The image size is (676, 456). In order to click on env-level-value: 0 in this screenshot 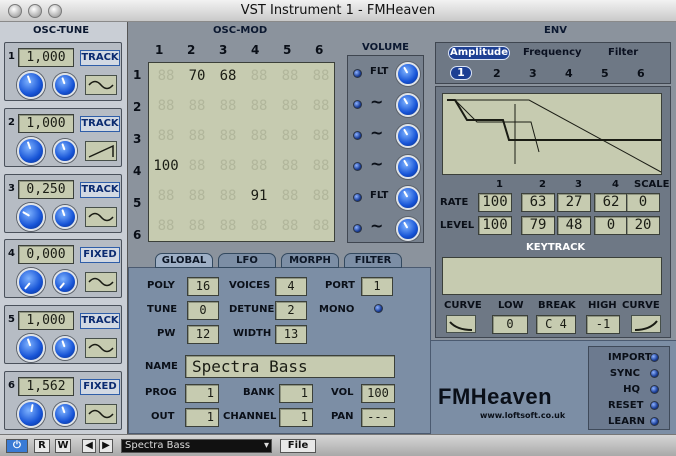, I will do `click(611, 225)`.